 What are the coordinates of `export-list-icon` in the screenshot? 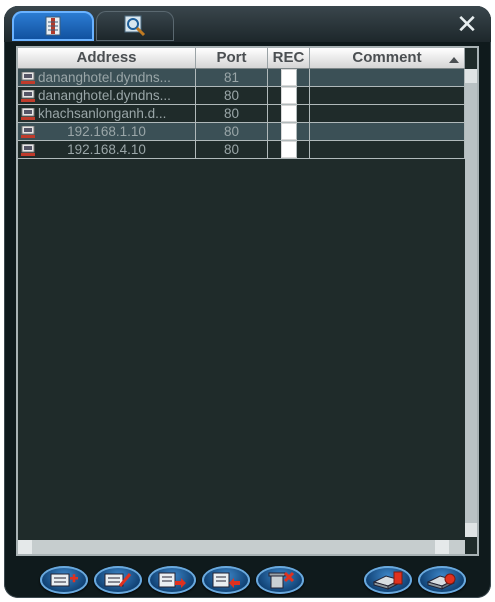 It's located at (172, 580).